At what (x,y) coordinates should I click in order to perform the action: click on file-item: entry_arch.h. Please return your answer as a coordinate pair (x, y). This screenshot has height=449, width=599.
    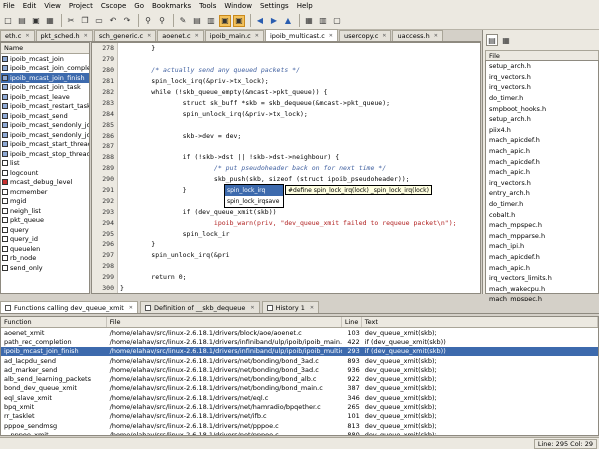
    Looking at the image, I should click on (542, 193).